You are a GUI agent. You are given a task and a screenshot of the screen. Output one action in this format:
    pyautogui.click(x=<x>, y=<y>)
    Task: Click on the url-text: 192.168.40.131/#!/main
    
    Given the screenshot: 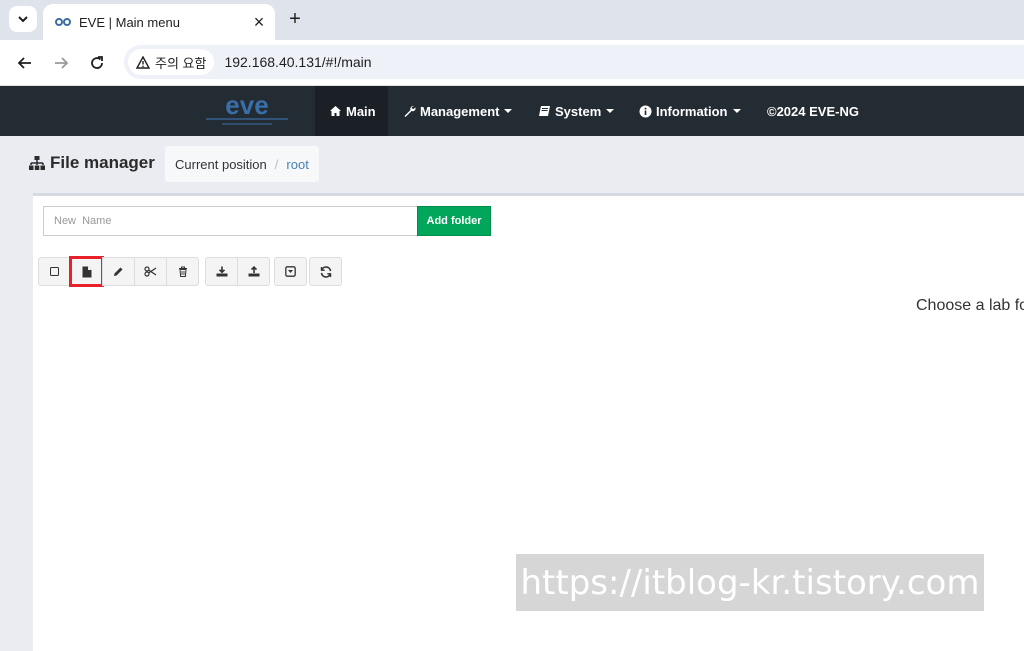 What is the action you would take?
    pyautogui.click(x=298, y=62)
    